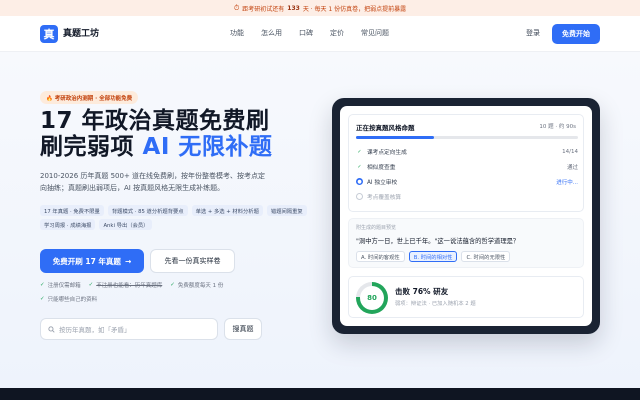 This screenshot has height=400, width=640. Describe the element at coordinates (95, 330) in the screenshot. I see `search-placeholder: 按历年真题，如「矛盾」` at that location.